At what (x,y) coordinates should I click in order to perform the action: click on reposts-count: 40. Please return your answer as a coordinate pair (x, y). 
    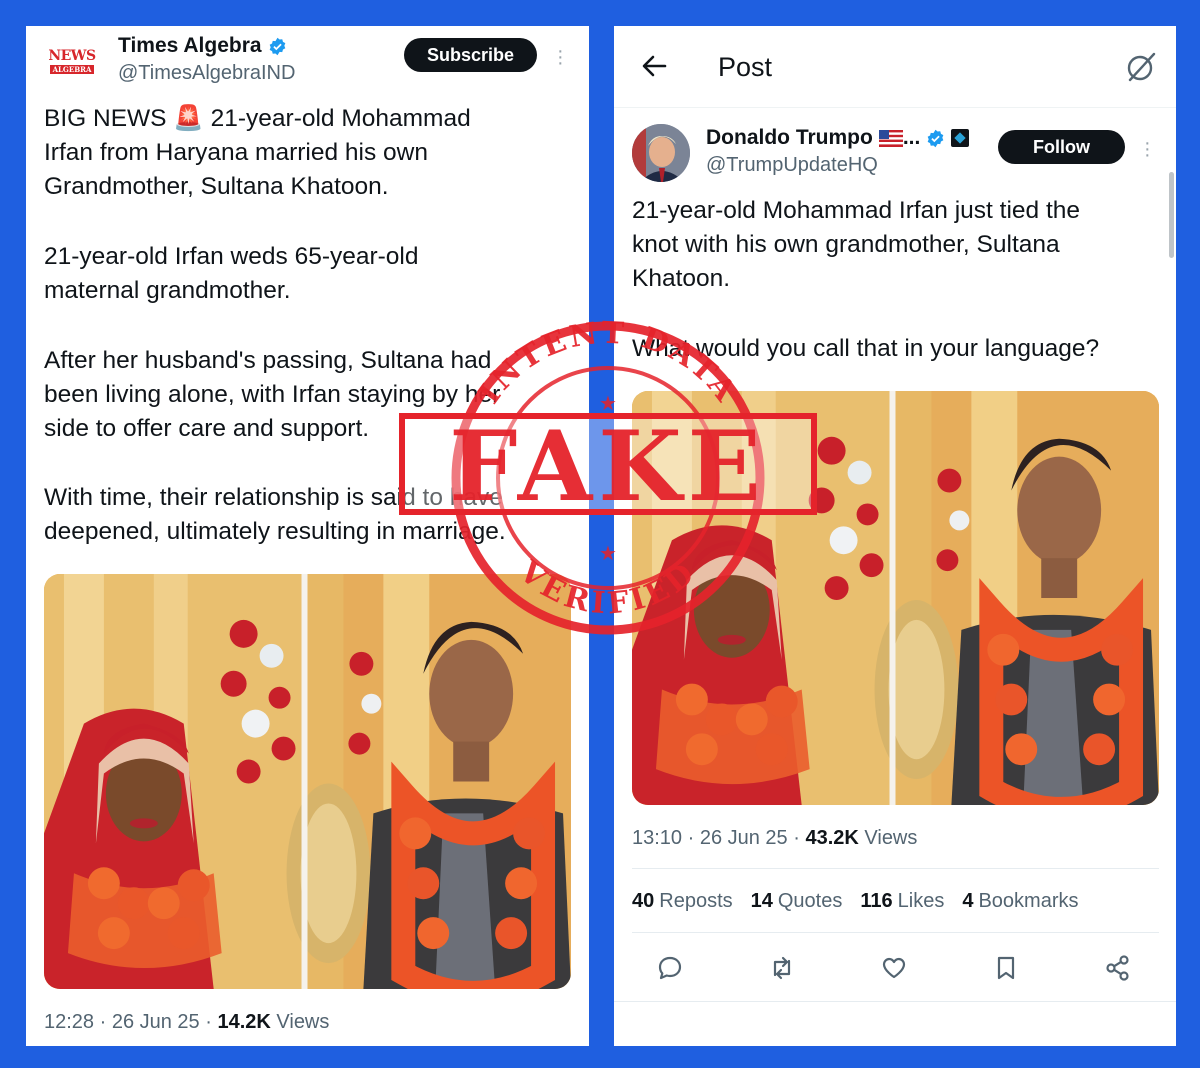
    Looking at the image, I should click on (643, 901).